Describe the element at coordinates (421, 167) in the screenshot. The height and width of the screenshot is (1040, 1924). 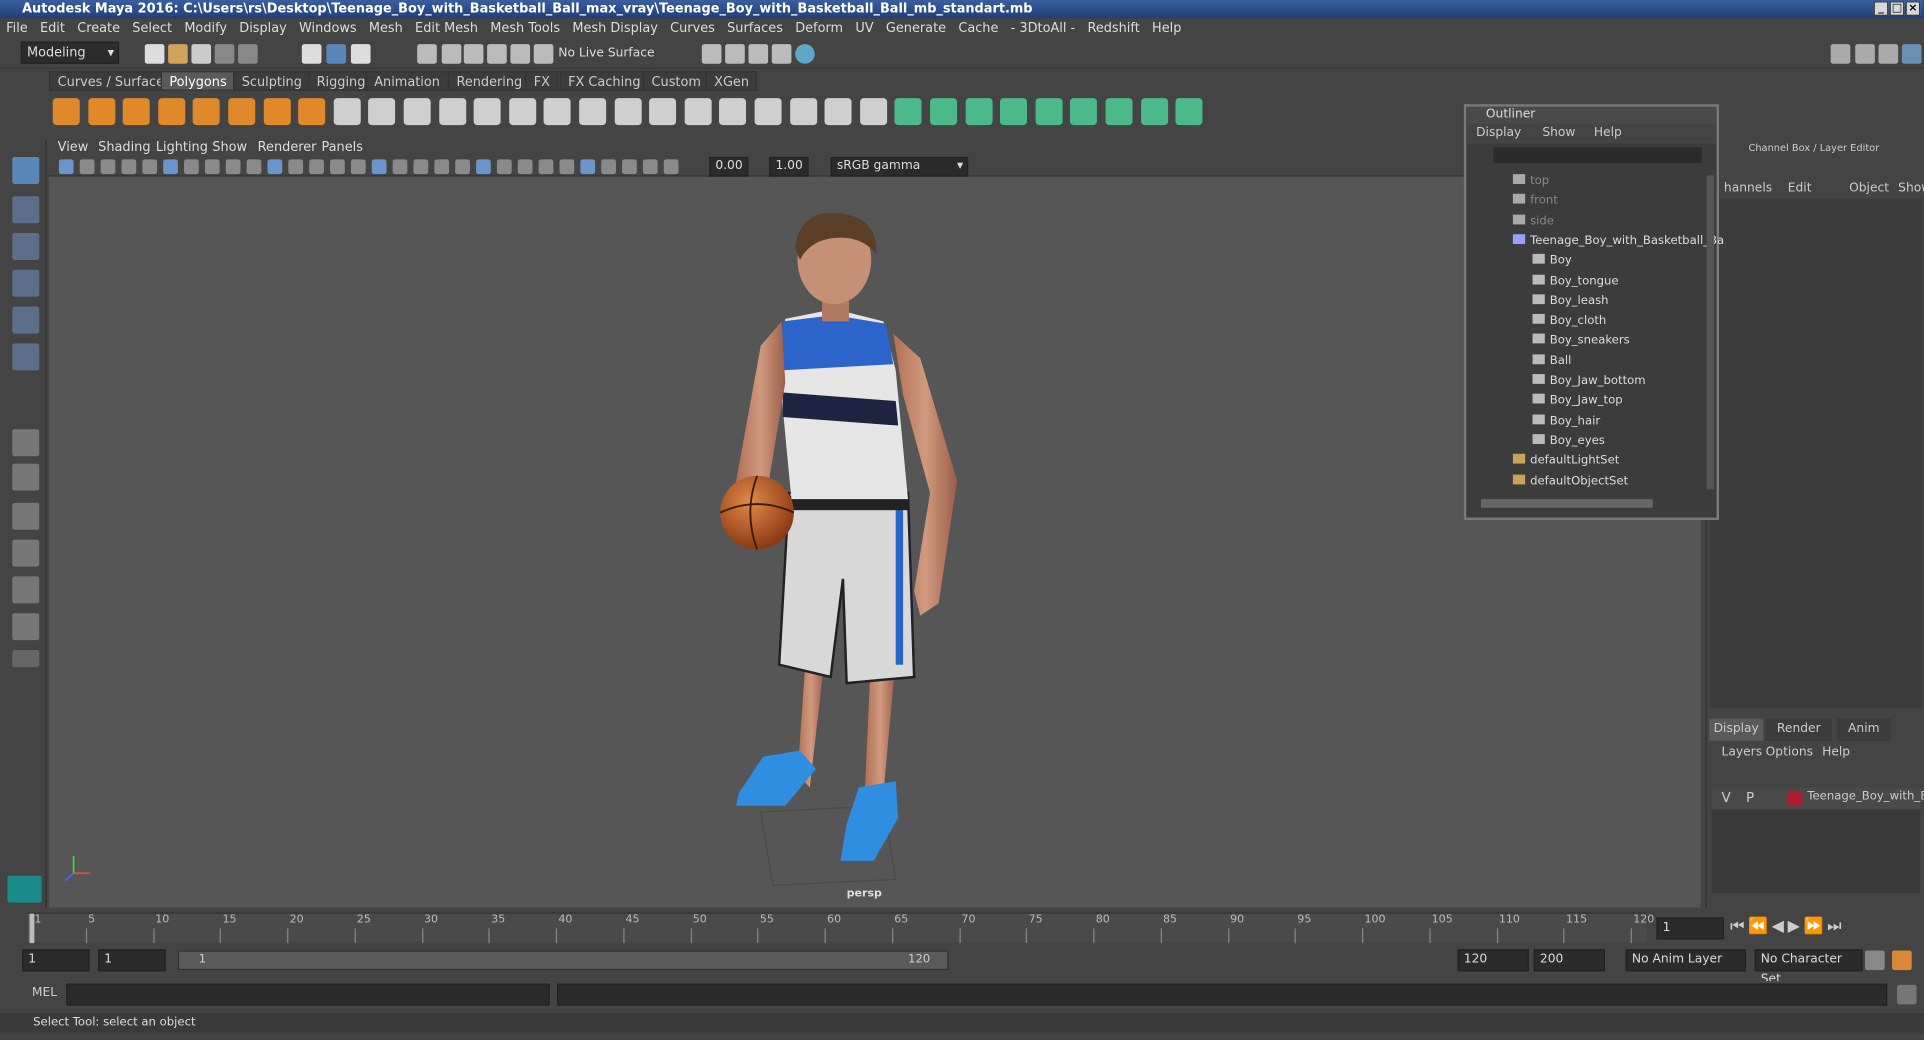
I see `viewport-tool-17-icon` at that location.